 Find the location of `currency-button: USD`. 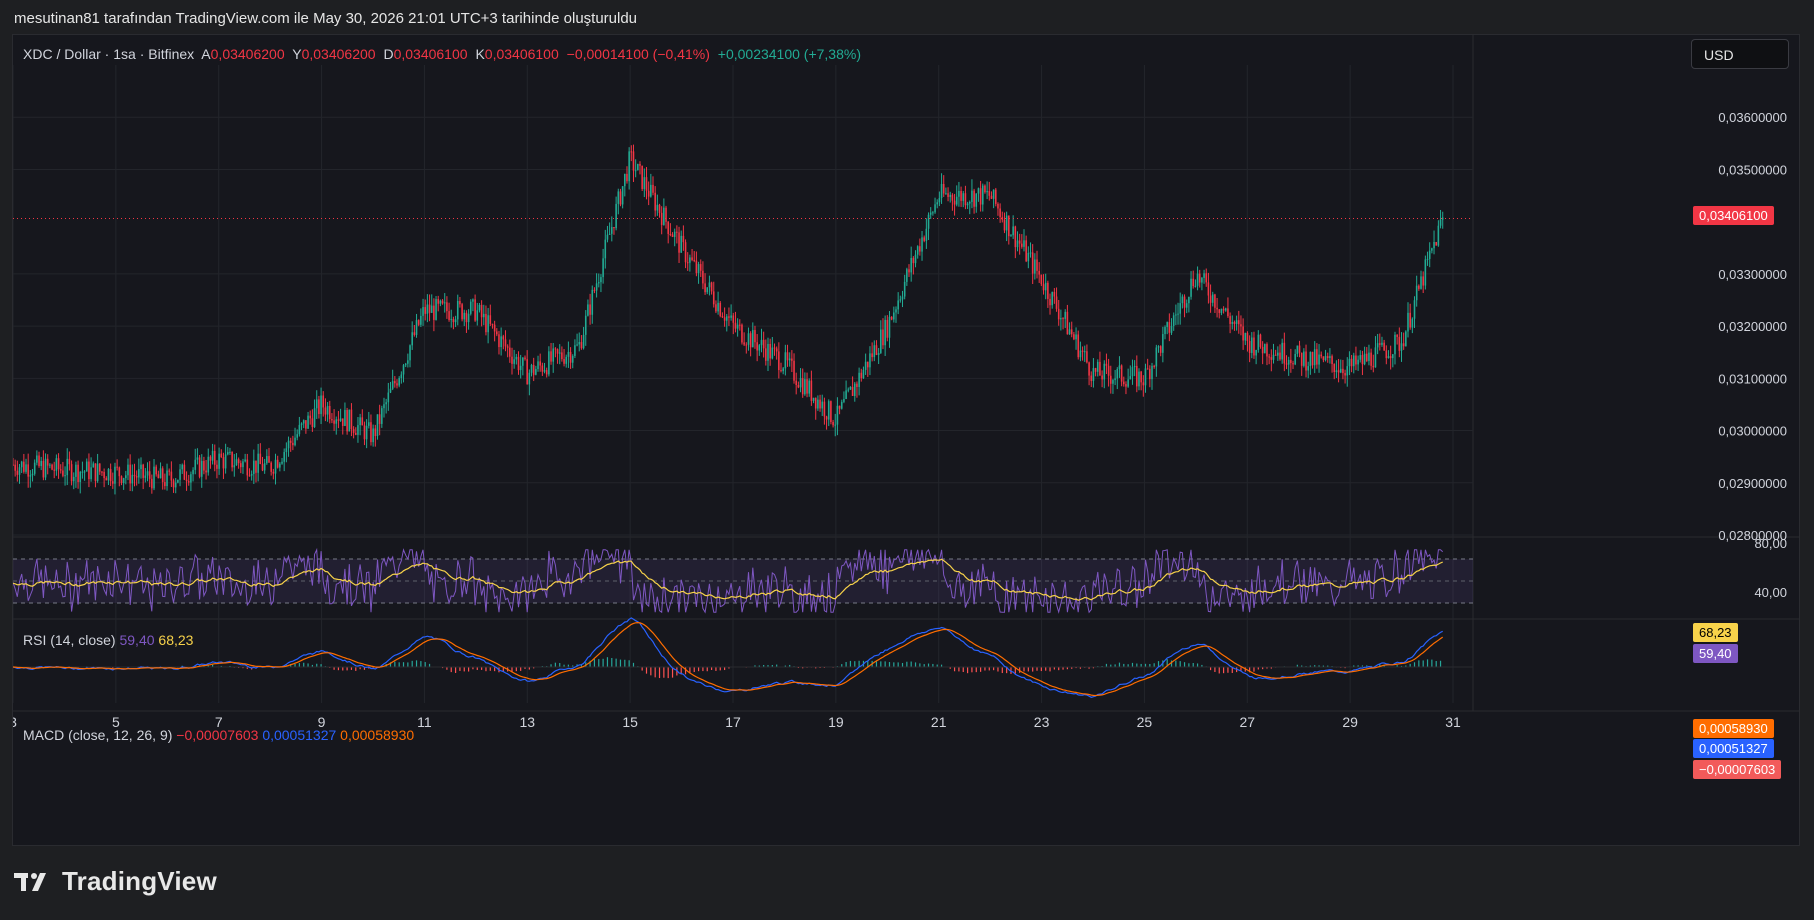

currency-button: USD is located at coordinates (1740, 54).